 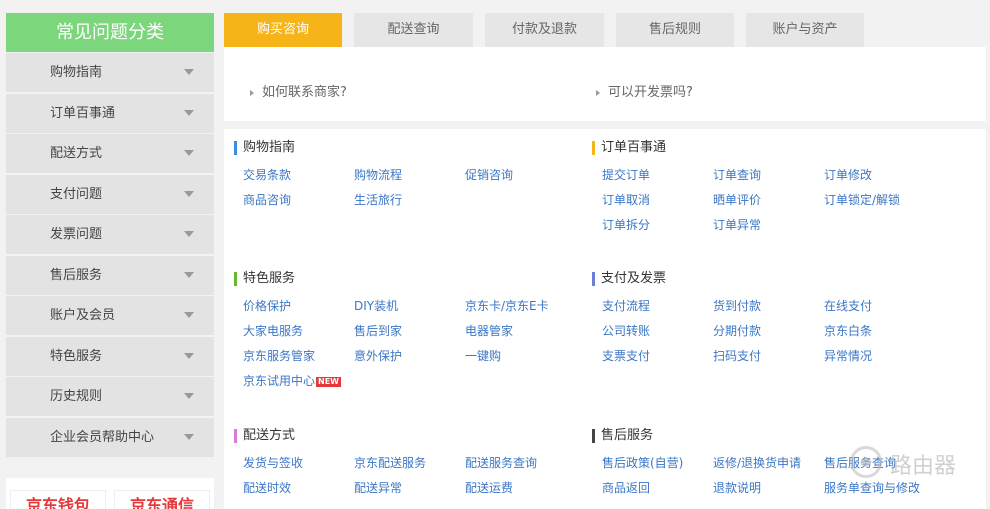 What do you see at coordinates (76, 275) in the screenshot?
I see `sidebar-item-label: 售后服务` at bounding box center [76, 275].